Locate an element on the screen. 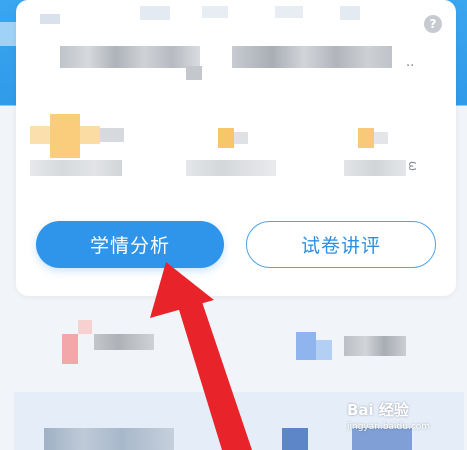  paper-review-button: 试卷讲评 is located at coordinates (341, 244).